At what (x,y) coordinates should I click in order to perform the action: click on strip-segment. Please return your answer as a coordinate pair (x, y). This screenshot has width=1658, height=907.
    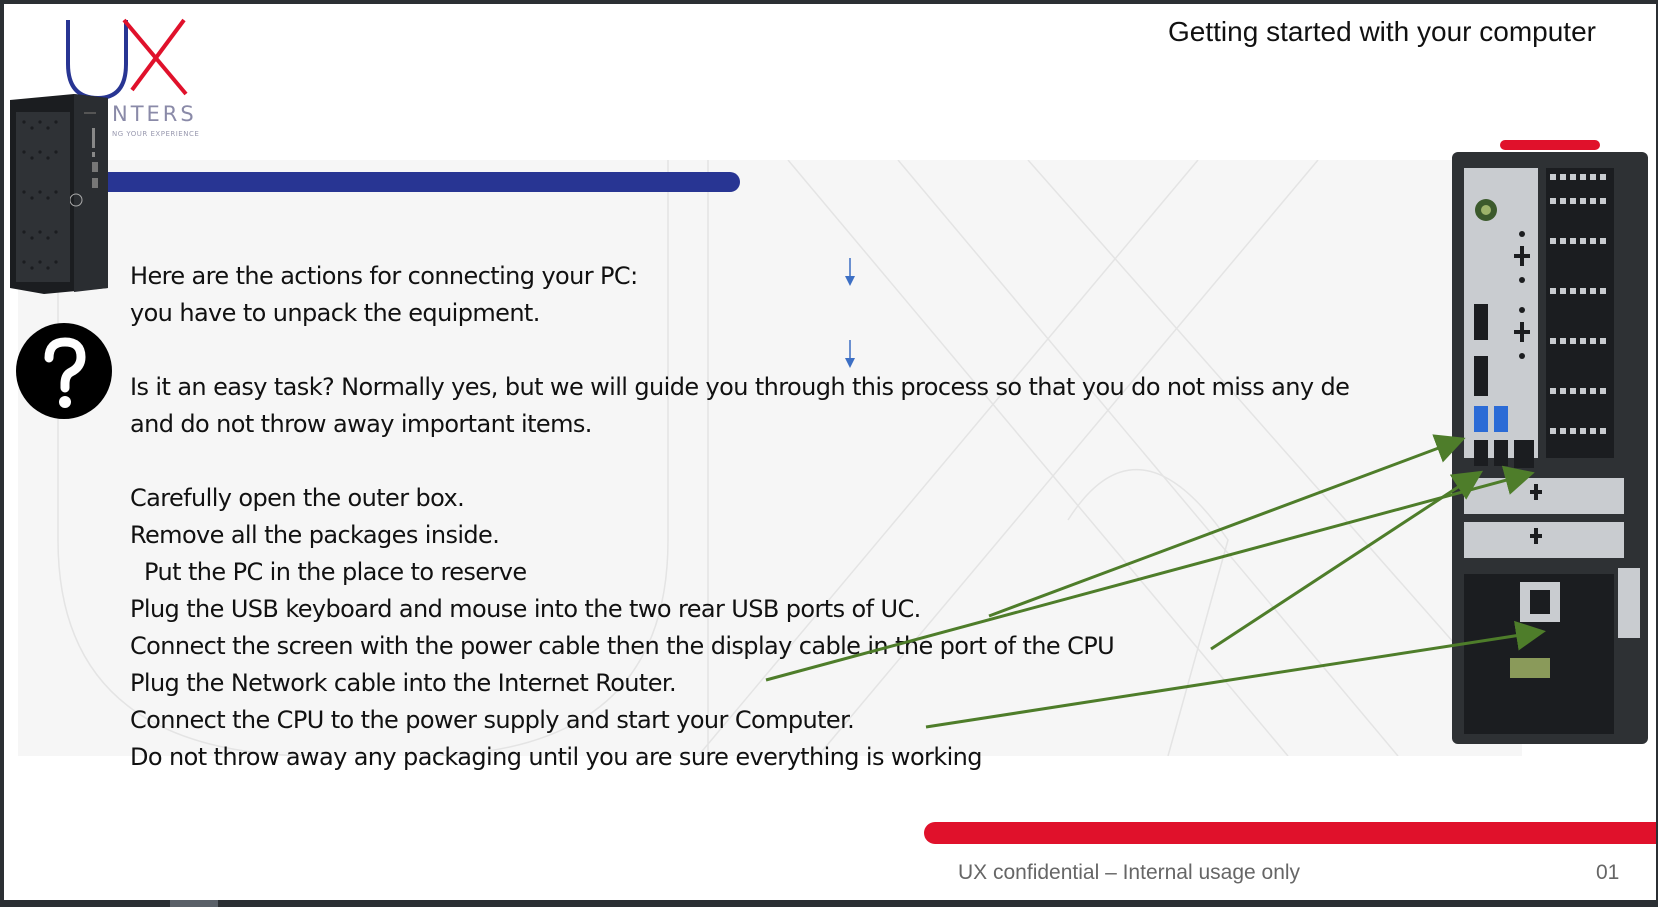
    Looking at the image, I should click on (194, 903).